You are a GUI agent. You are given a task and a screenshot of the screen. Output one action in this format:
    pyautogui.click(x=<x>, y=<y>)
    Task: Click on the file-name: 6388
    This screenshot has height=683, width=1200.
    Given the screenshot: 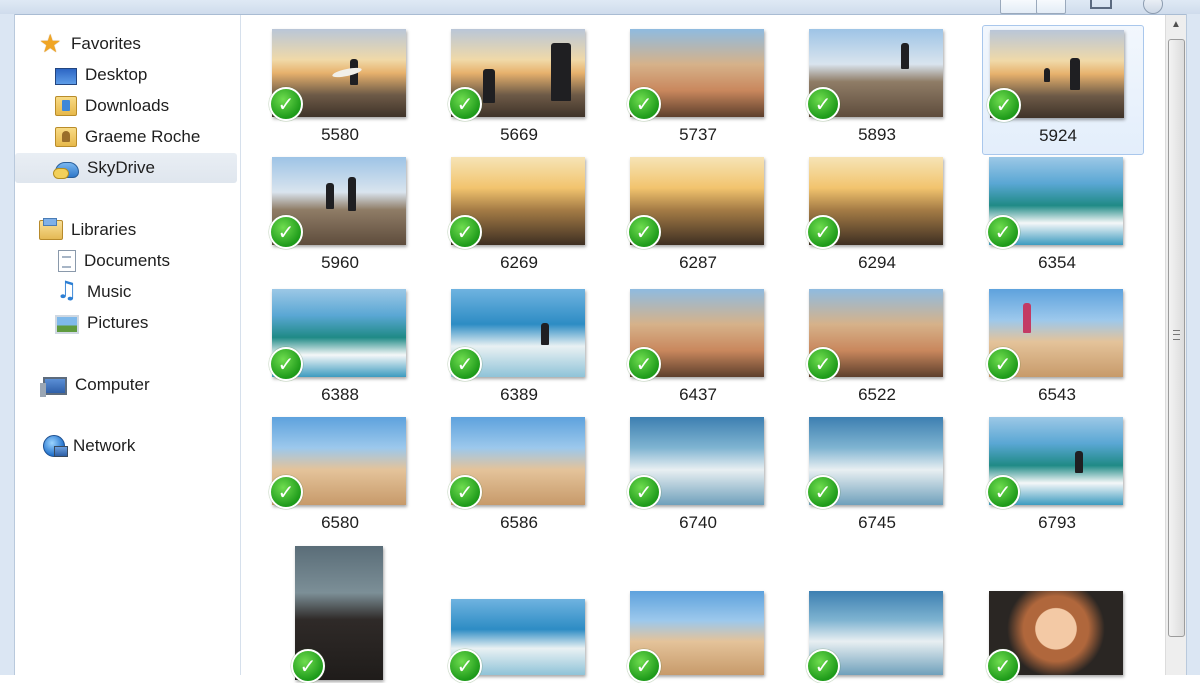 What is the action you would take?
    pyautogui.click(x=340, y=394)
    